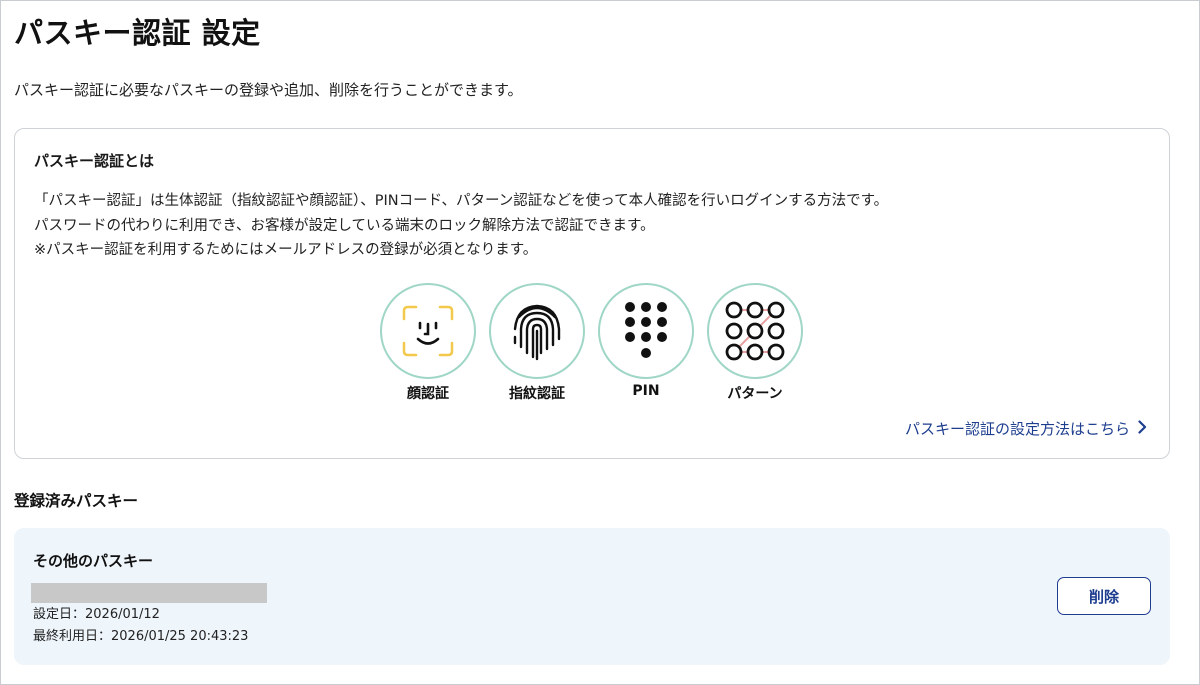  What do you see at coordinates (286, 250) in the screenshot?
I see `info-line: ※パスキー認証を利用するためにはメールアドレスの登録が必須となります。` at bounding box center [286, 250].